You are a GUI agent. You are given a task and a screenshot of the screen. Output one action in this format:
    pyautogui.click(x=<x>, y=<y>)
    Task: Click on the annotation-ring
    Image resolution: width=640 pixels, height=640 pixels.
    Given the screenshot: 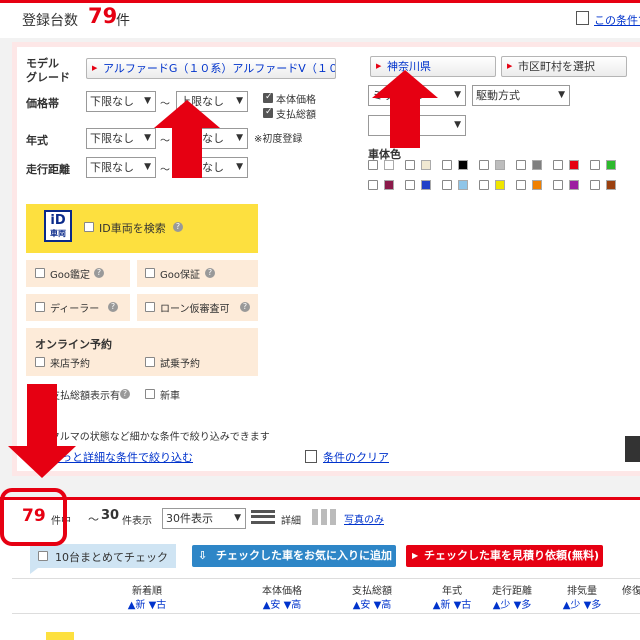 What is the action you would take?
    pyautogui.click(x=33, y=517)
    